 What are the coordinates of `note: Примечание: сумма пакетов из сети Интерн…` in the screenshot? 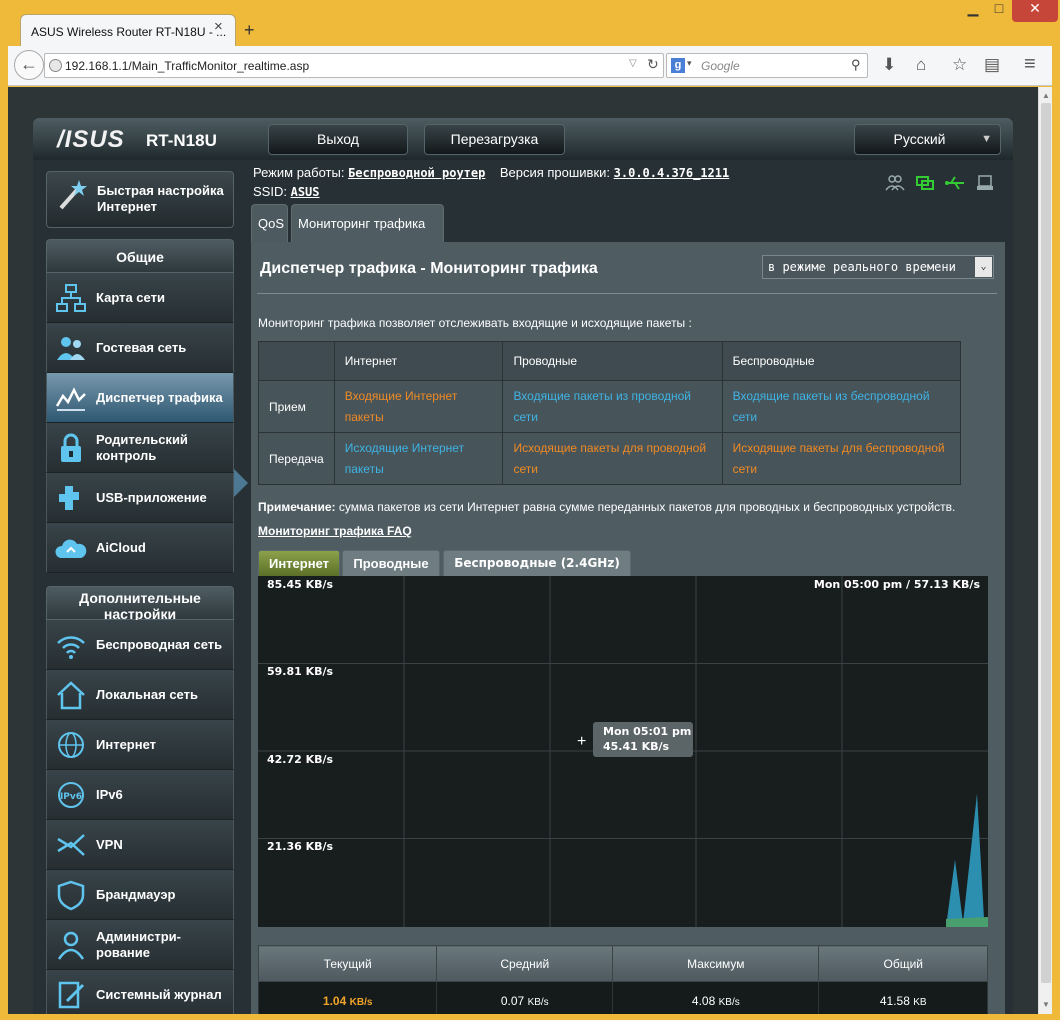 It's located at (606, 507).